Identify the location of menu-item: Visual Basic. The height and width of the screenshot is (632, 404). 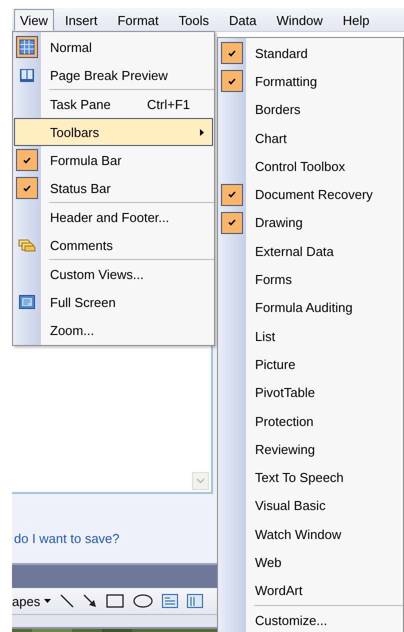
(310, 506).